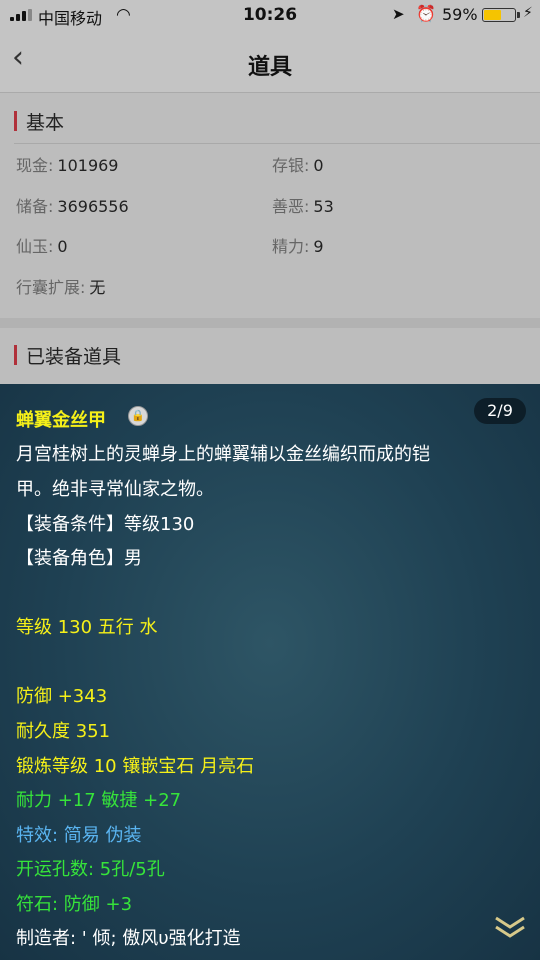  What do you see at coordinates (277, 143) in the screenshot?
I see `divider` at bounding box center [277, 143].